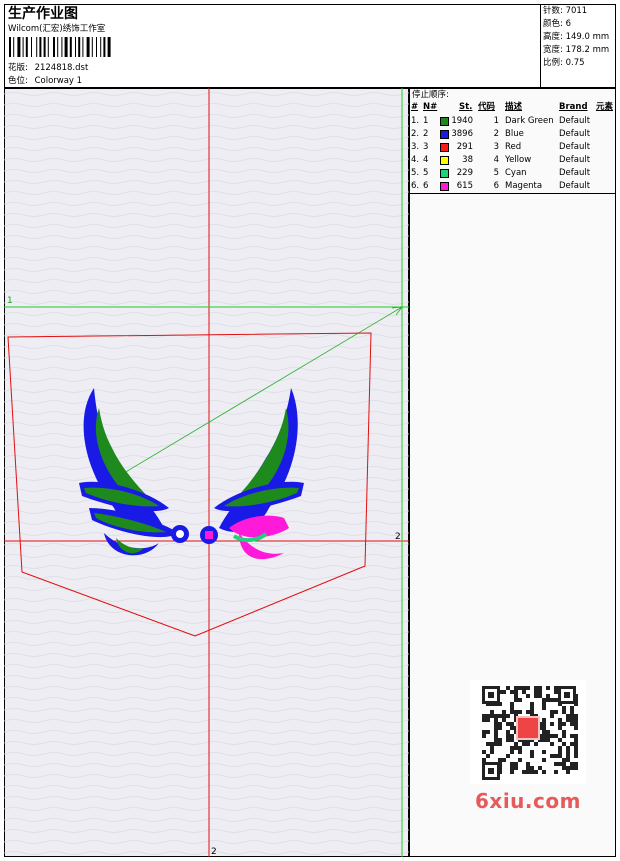 This screenshot has width=620, height=861. I want to click on stat-colors: 颜色: 6, so click(557, 24).